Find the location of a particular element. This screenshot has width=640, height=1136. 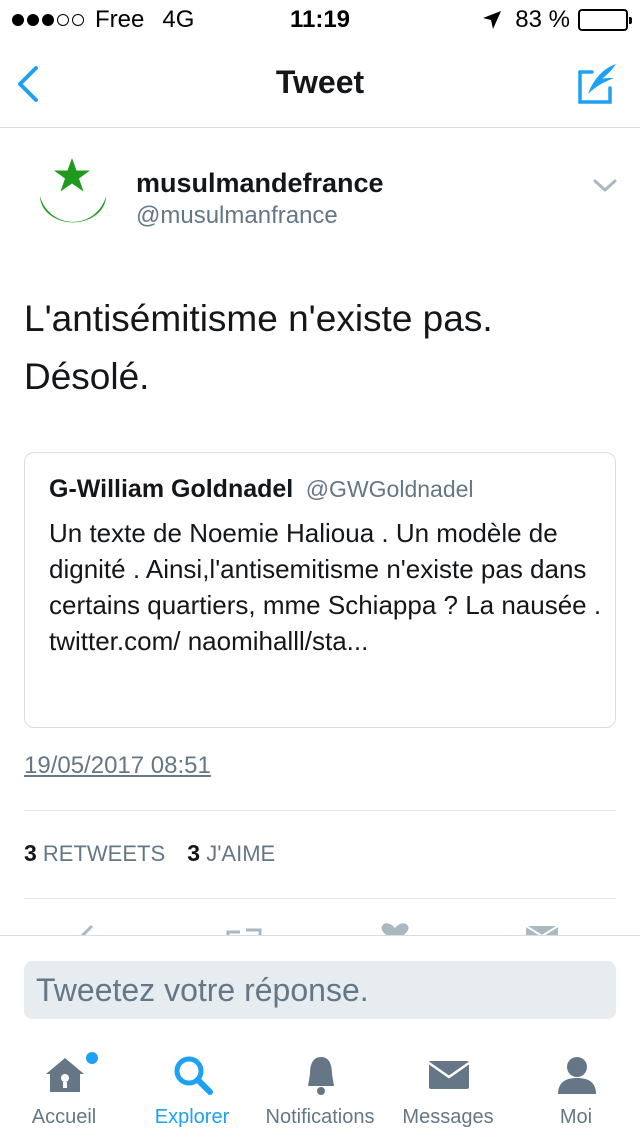

compose-quill-icon is located at coordinates (597, 84).